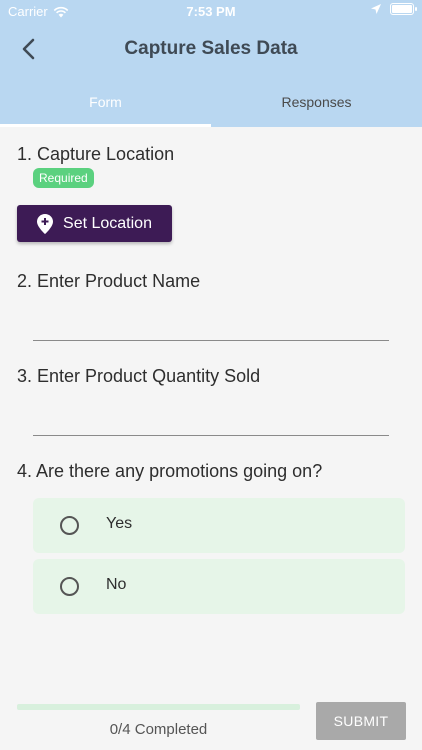 Image resolution: width=422 pixels, height=750 pixels. Describe the element at coordinates (109, 281) in the screenshot. I see `question-2-label: 2. Enter Product Name` at that location.